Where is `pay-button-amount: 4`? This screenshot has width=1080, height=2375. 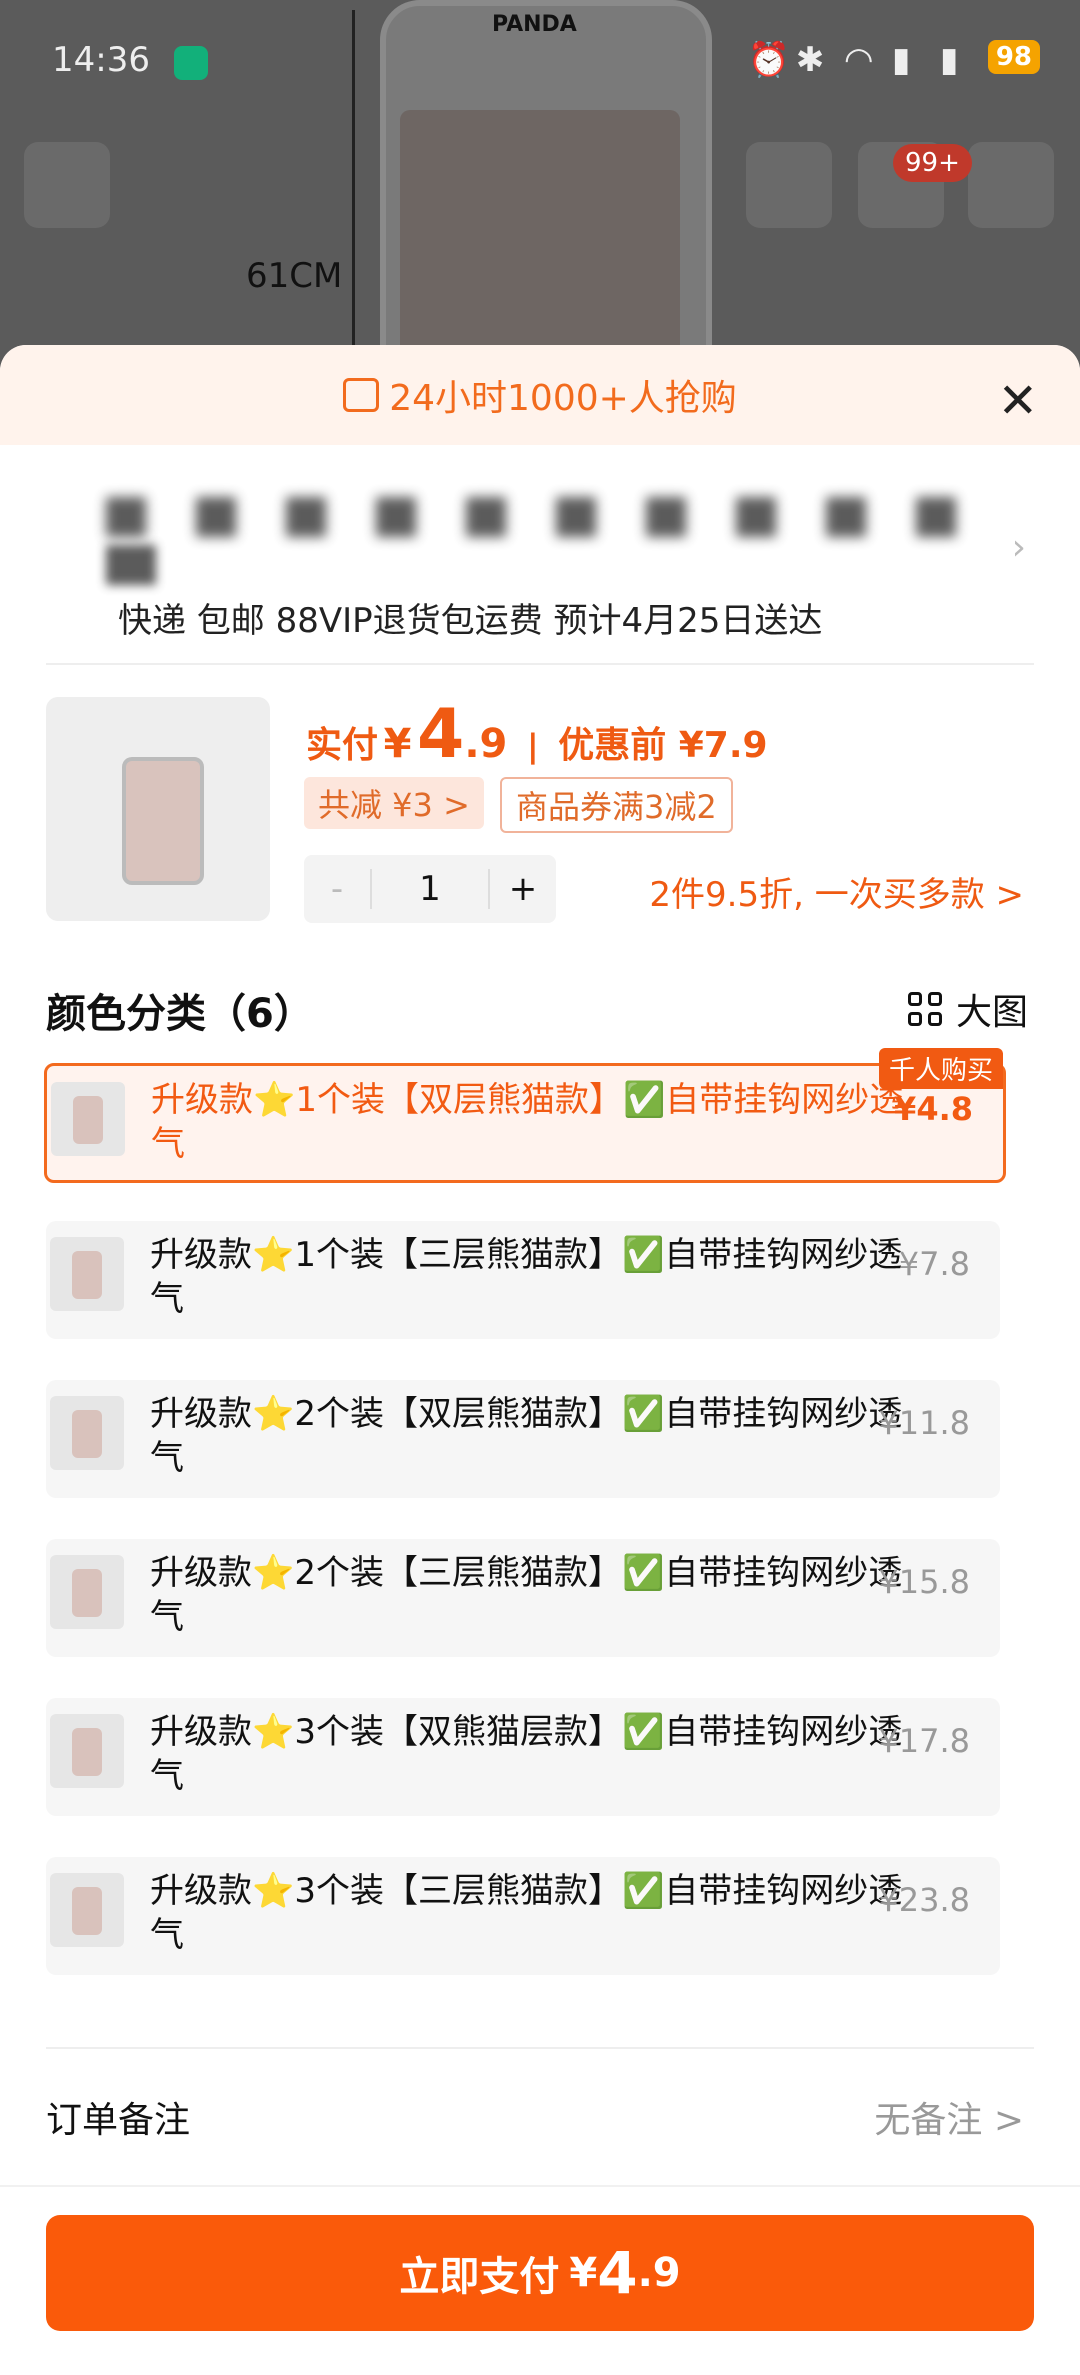
pay-button-amount: 4 is located at coordinates (617, 2273).